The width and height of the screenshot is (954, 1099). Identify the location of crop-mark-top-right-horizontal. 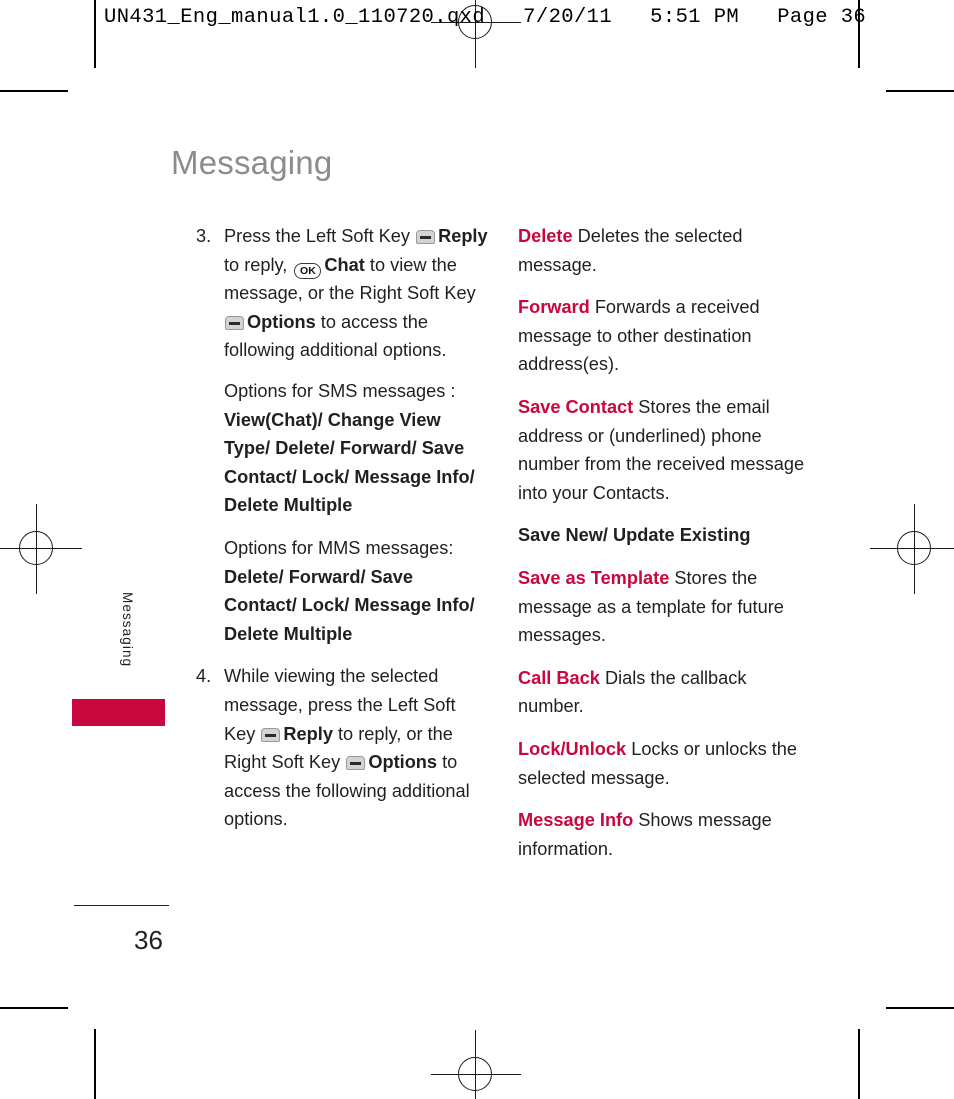
(920, 91).